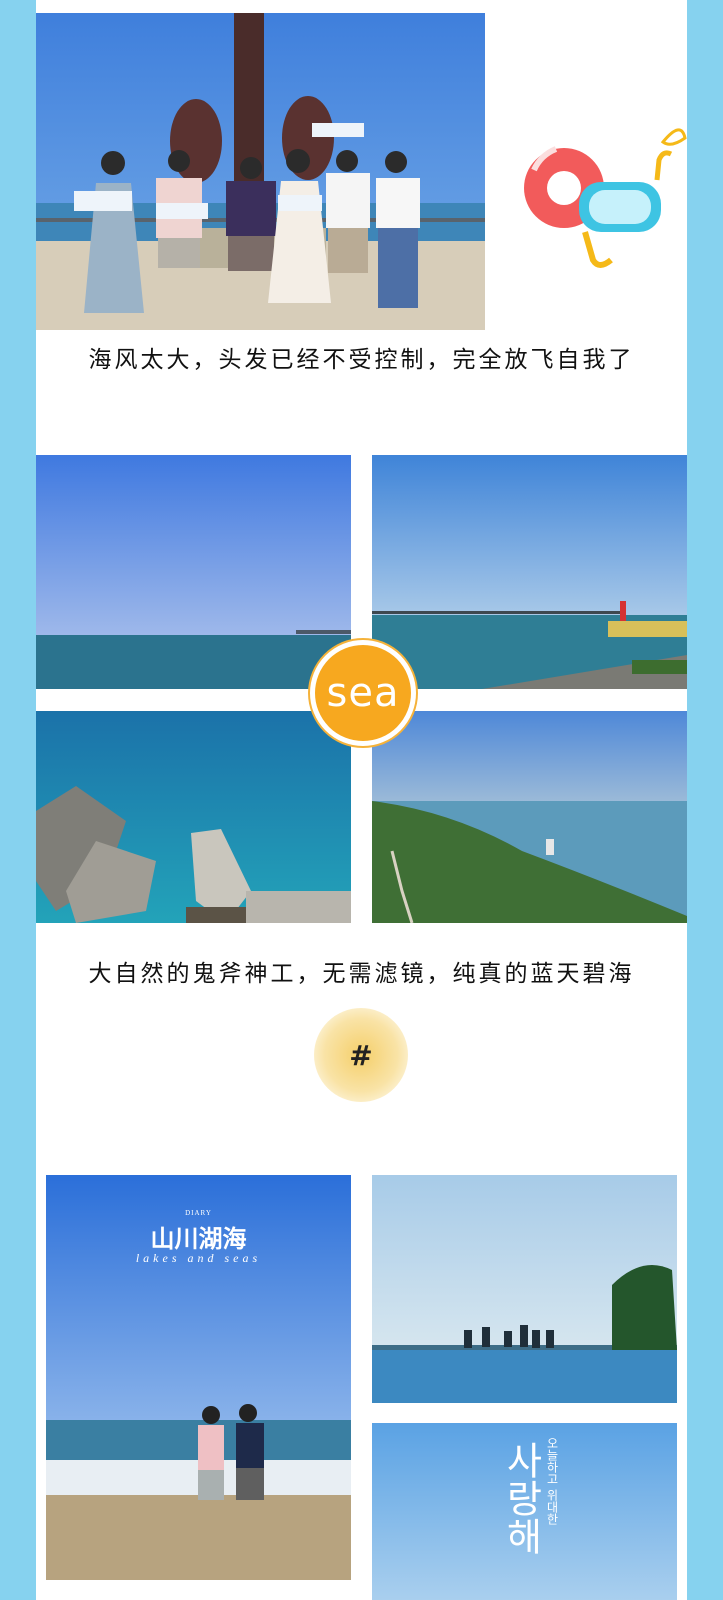 The image size is (723, 1600). Describe the element at coordinates (629, 195) in the screenshot. I see `snorkel-mask-icon` at that location.